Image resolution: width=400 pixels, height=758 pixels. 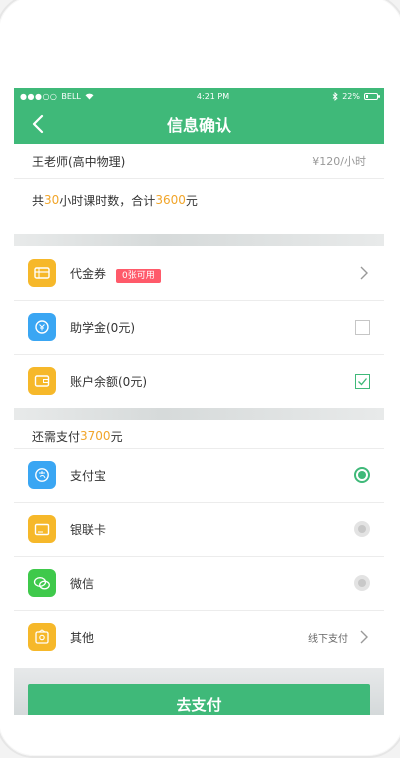 What do you see at coordinates (102, 327) in the screenshot?
I see `scholarship-label: 助学金(0元)` at bounding box center [102, 327].